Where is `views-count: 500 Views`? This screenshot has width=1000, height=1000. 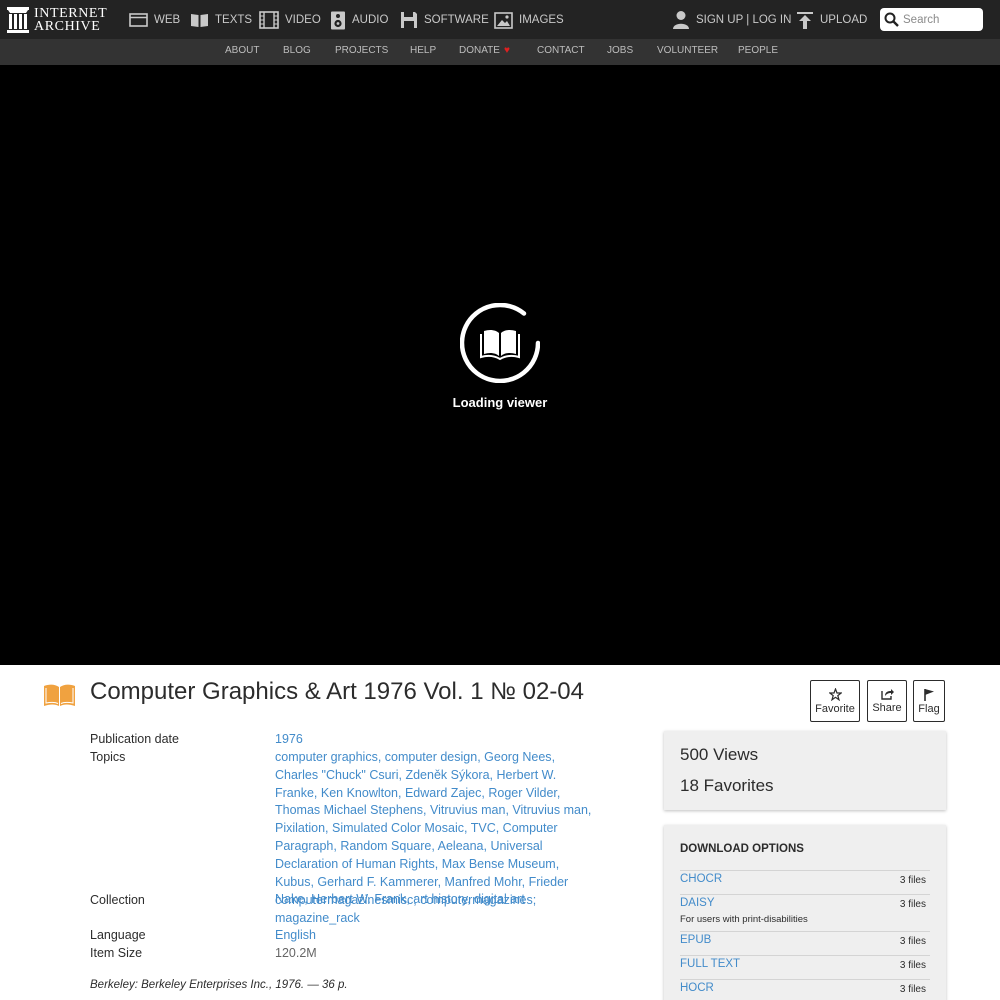
views-count: 500 Views is located at coordinates (719, 754).